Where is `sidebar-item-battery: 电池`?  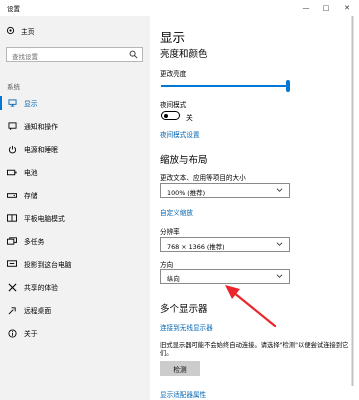
sidebar-item-battery: 电池 is located at coordinates (75, 172).